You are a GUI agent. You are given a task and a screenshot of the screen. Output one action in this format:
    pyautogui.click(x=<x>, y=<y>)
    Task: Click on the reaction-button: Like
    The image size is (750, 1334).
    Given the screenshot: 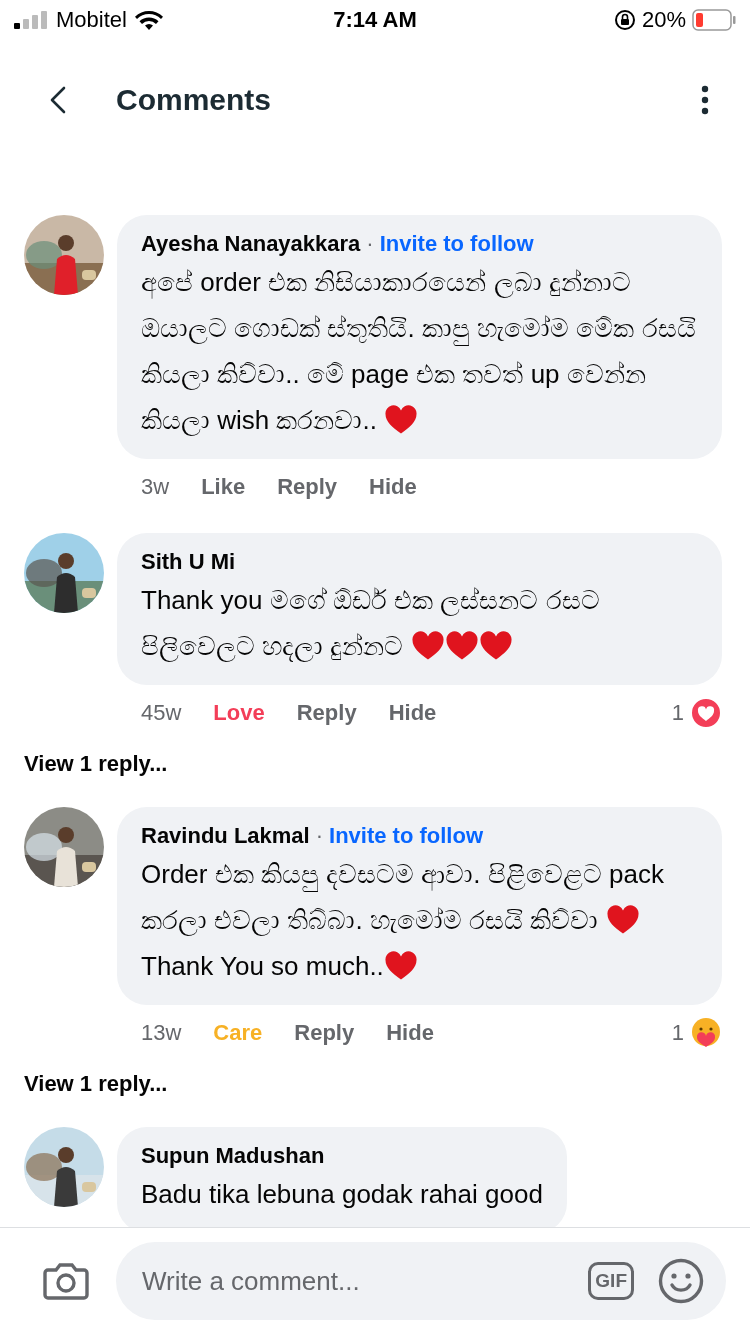 What is the action you would take?
    pyautogui.click(x=223, y=487)
    